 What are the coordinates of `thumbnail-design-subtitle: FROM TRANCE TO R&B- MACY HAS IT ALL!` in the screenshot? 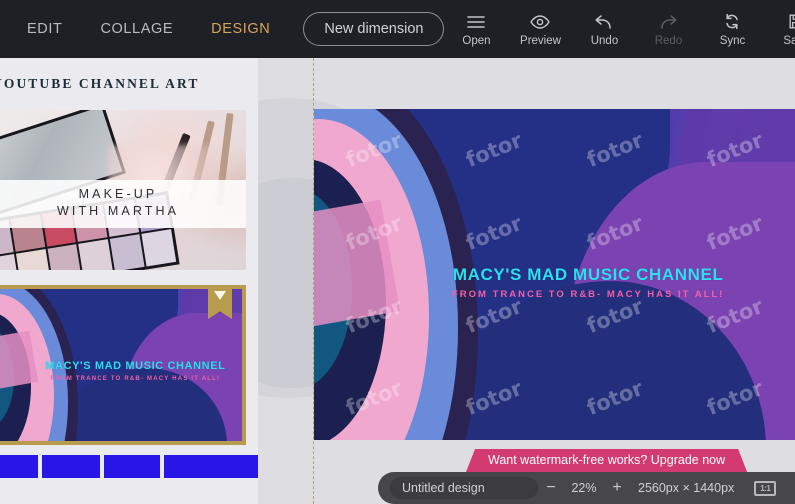 It's located at (135, 379).